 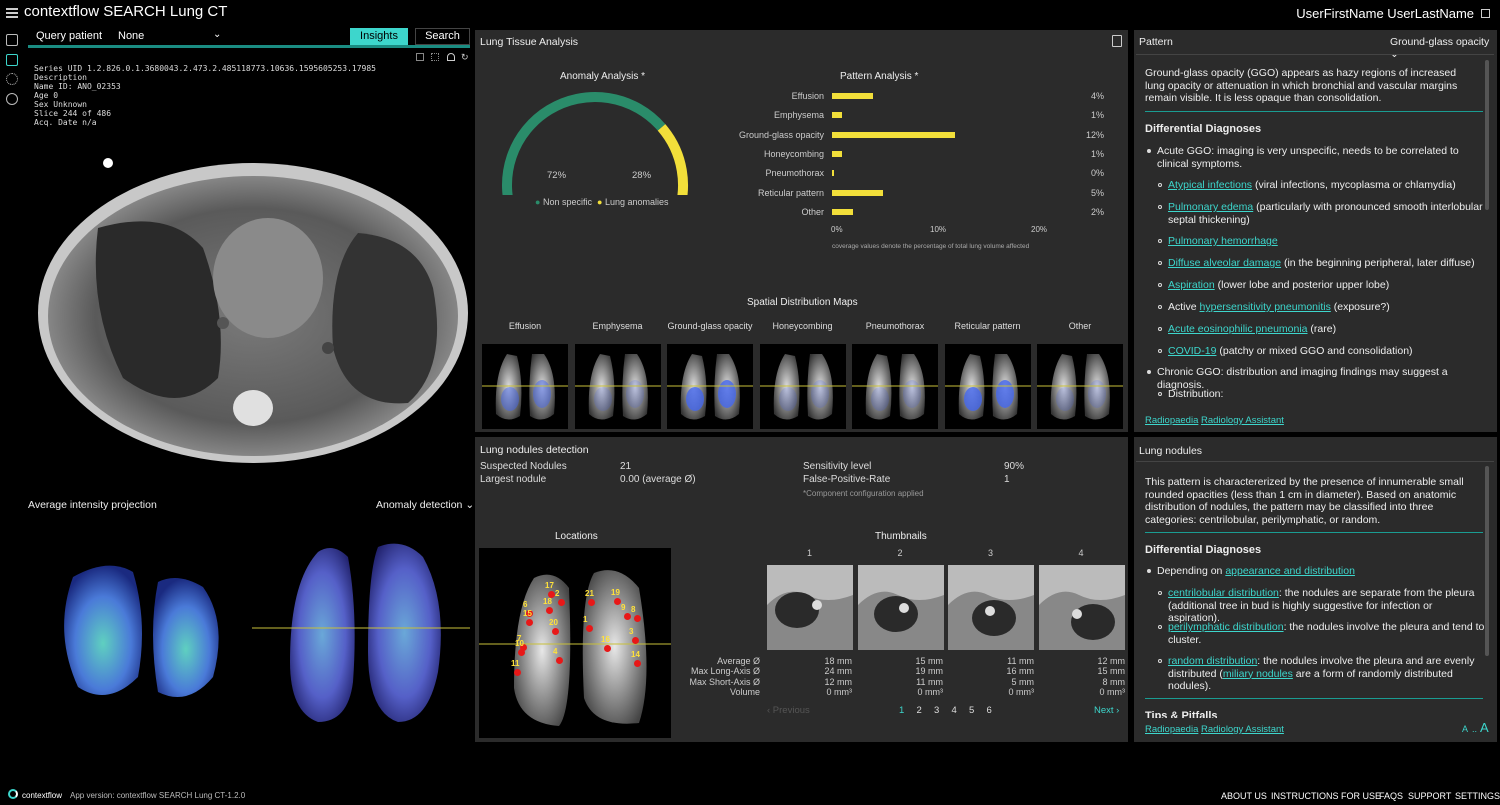 I want to click on differential-link: Pulmonary hemorrhage, so click(x=1223, y=241).